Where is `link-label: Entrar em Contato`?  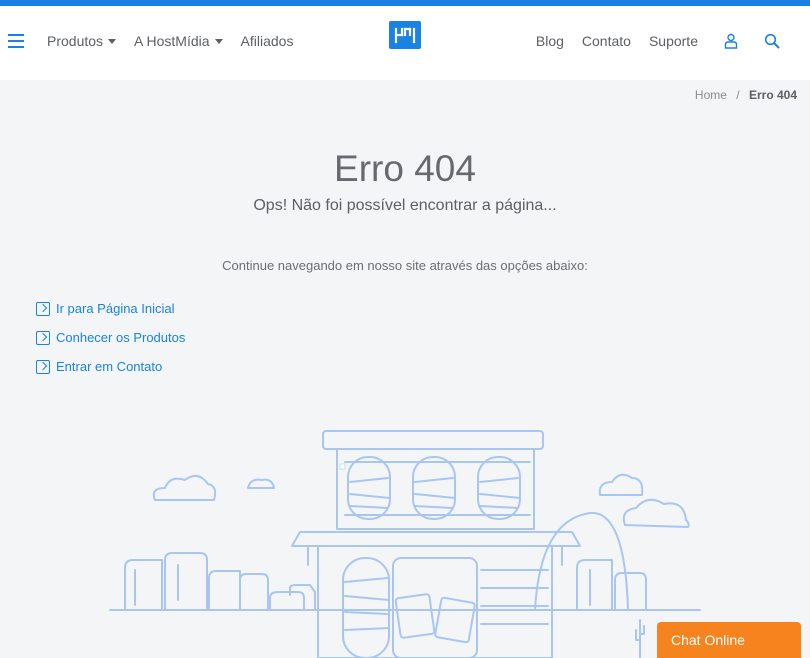 link-label: Entrar em Contato is located at coordinates (109, 366).